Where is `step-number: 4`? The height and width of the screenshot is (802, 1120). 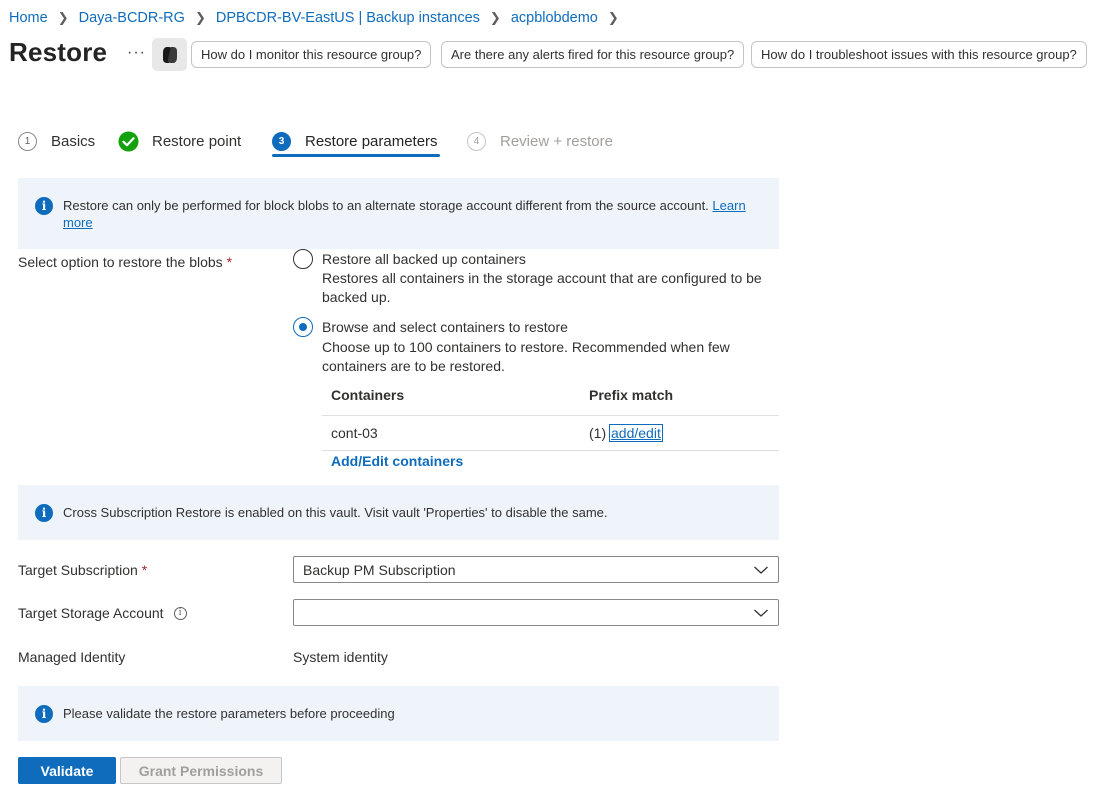
step-number: 4 is located at coordinates (476, 141).